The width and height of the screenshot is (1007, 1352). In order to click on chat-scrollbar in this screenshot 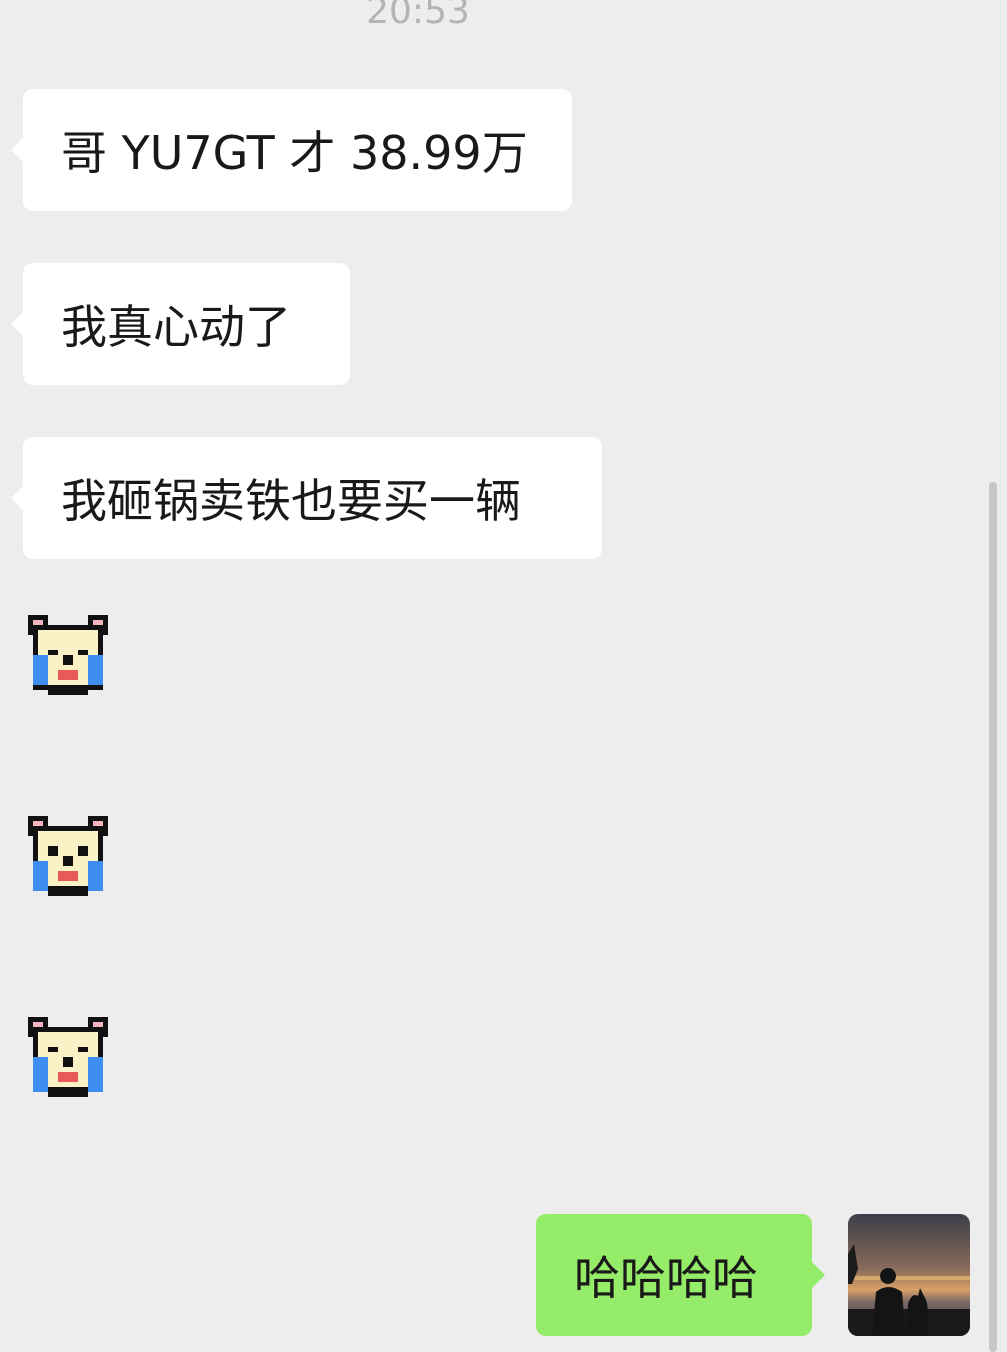, I will do `click(993, 917)`.